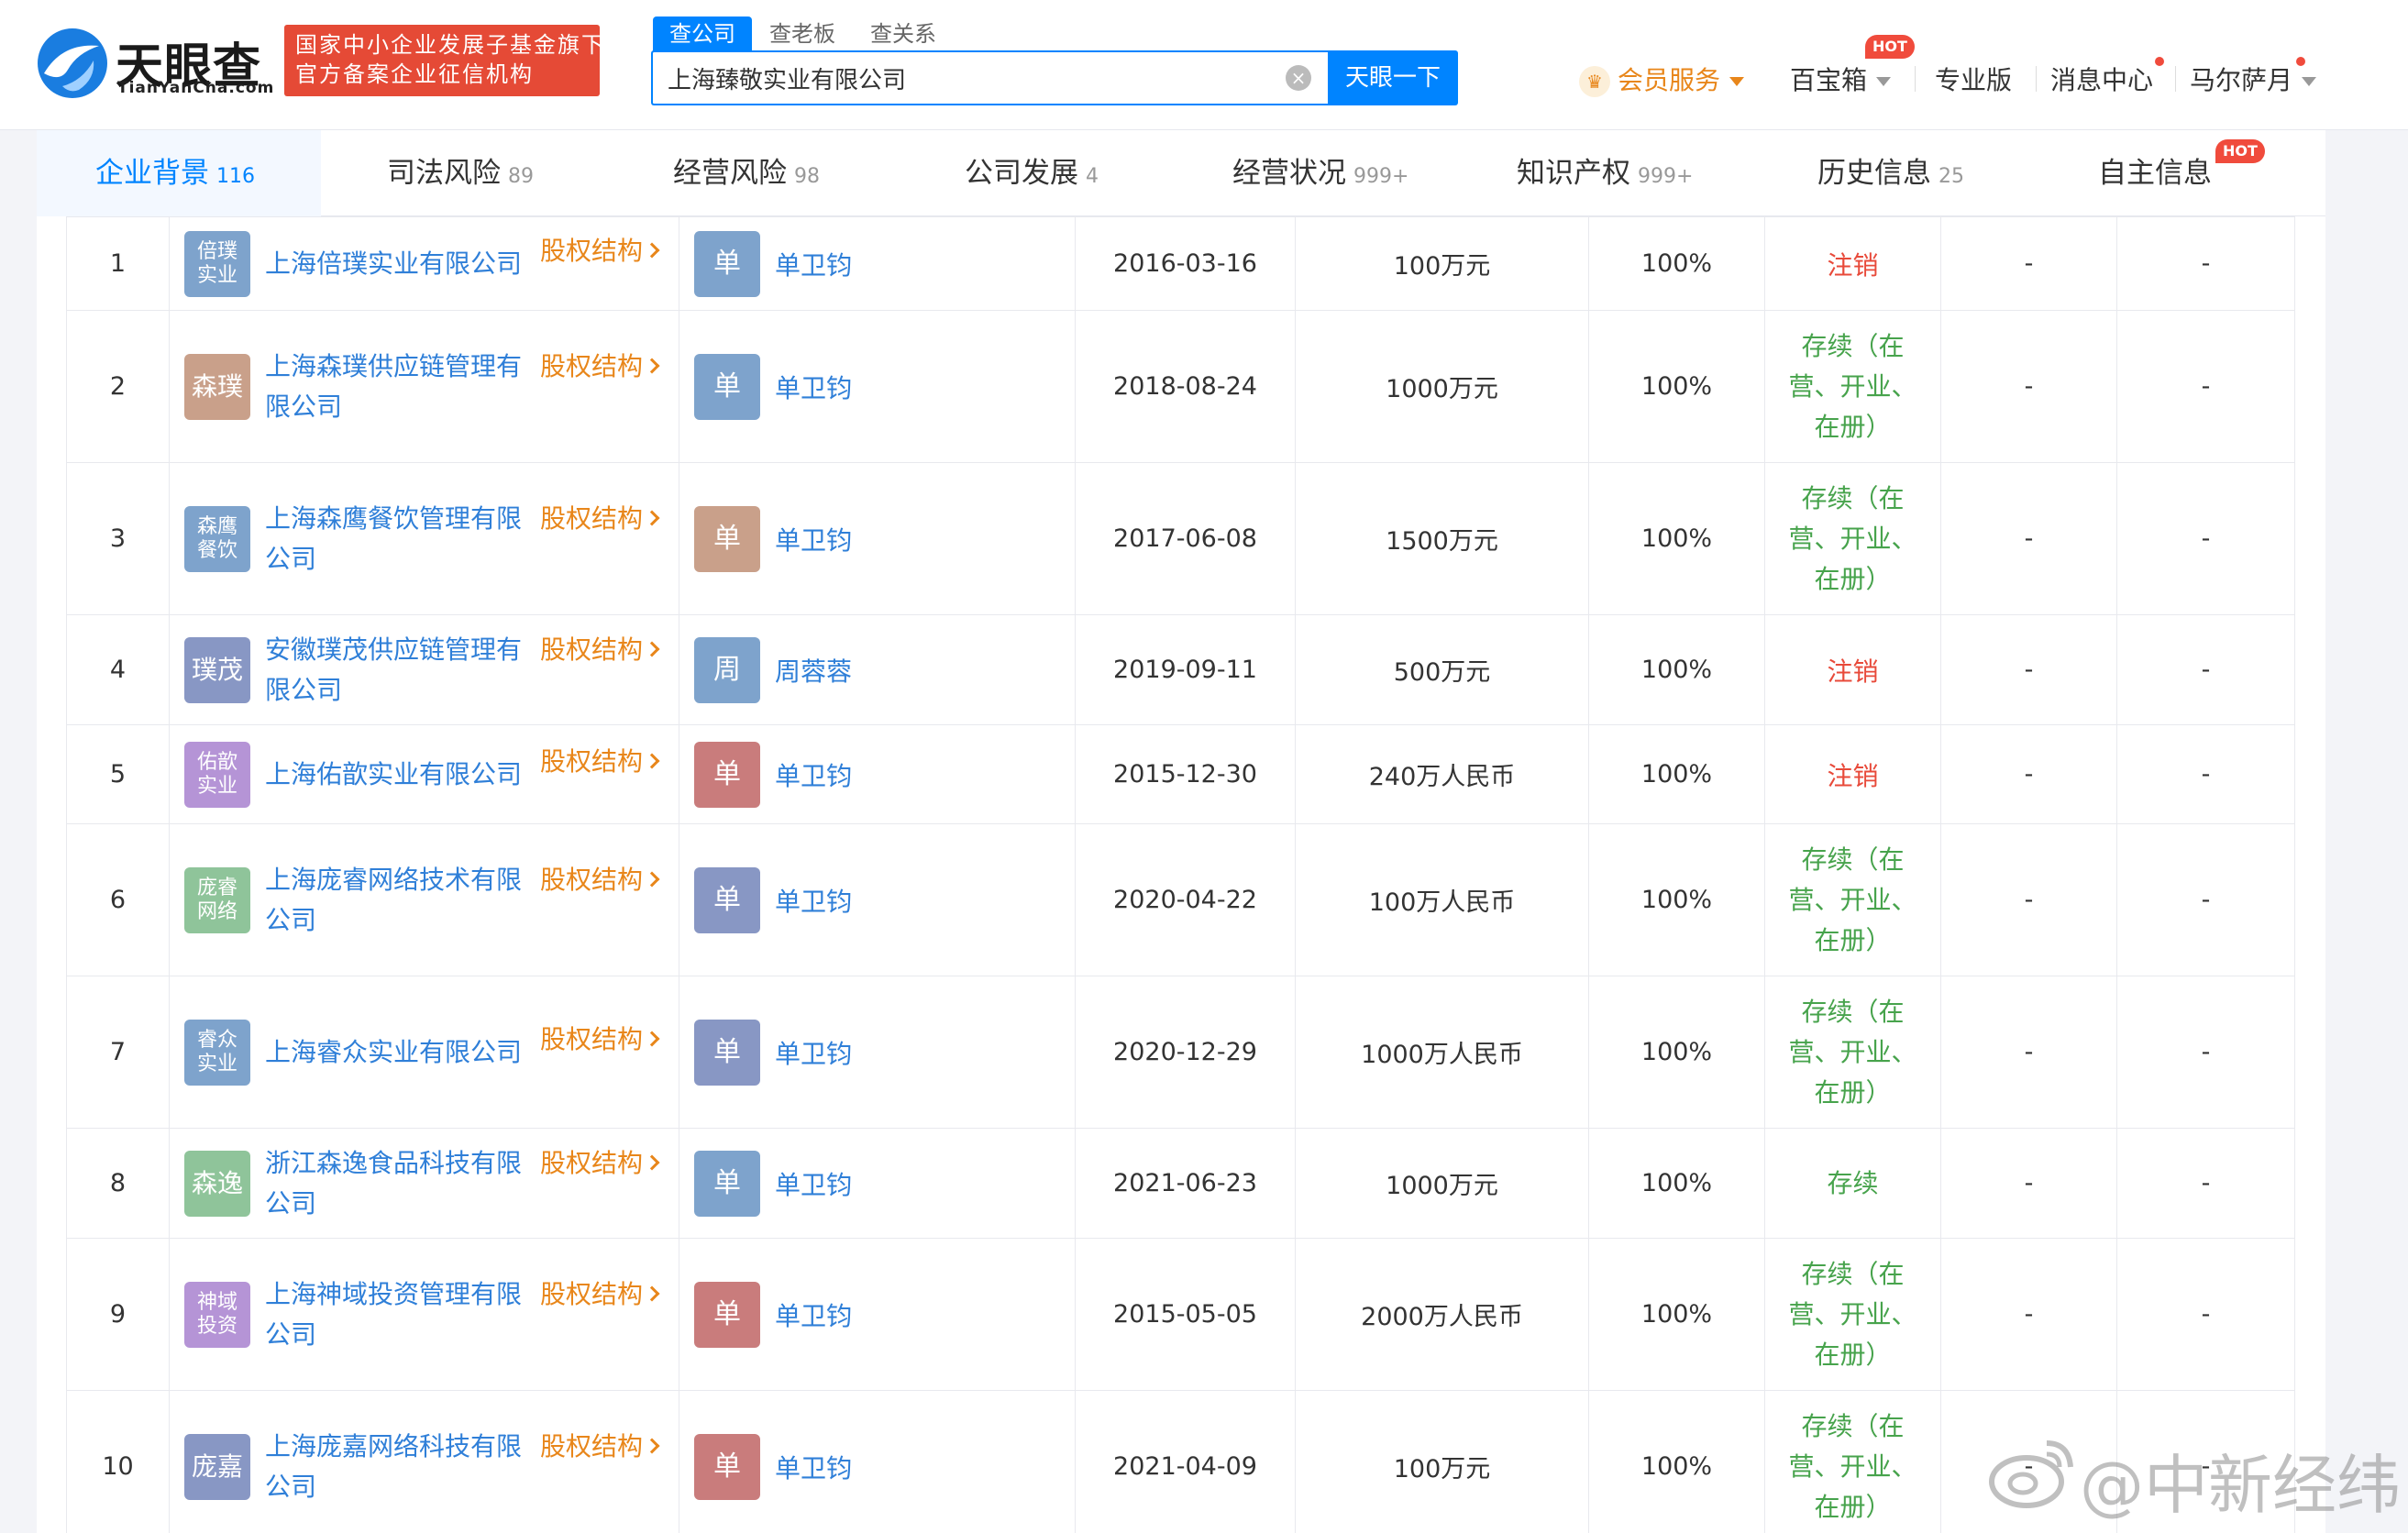  Describe the element at coordinates (1891, 173) in the screenshot. I see `tab-history-info: 历史信息 25` at that location.